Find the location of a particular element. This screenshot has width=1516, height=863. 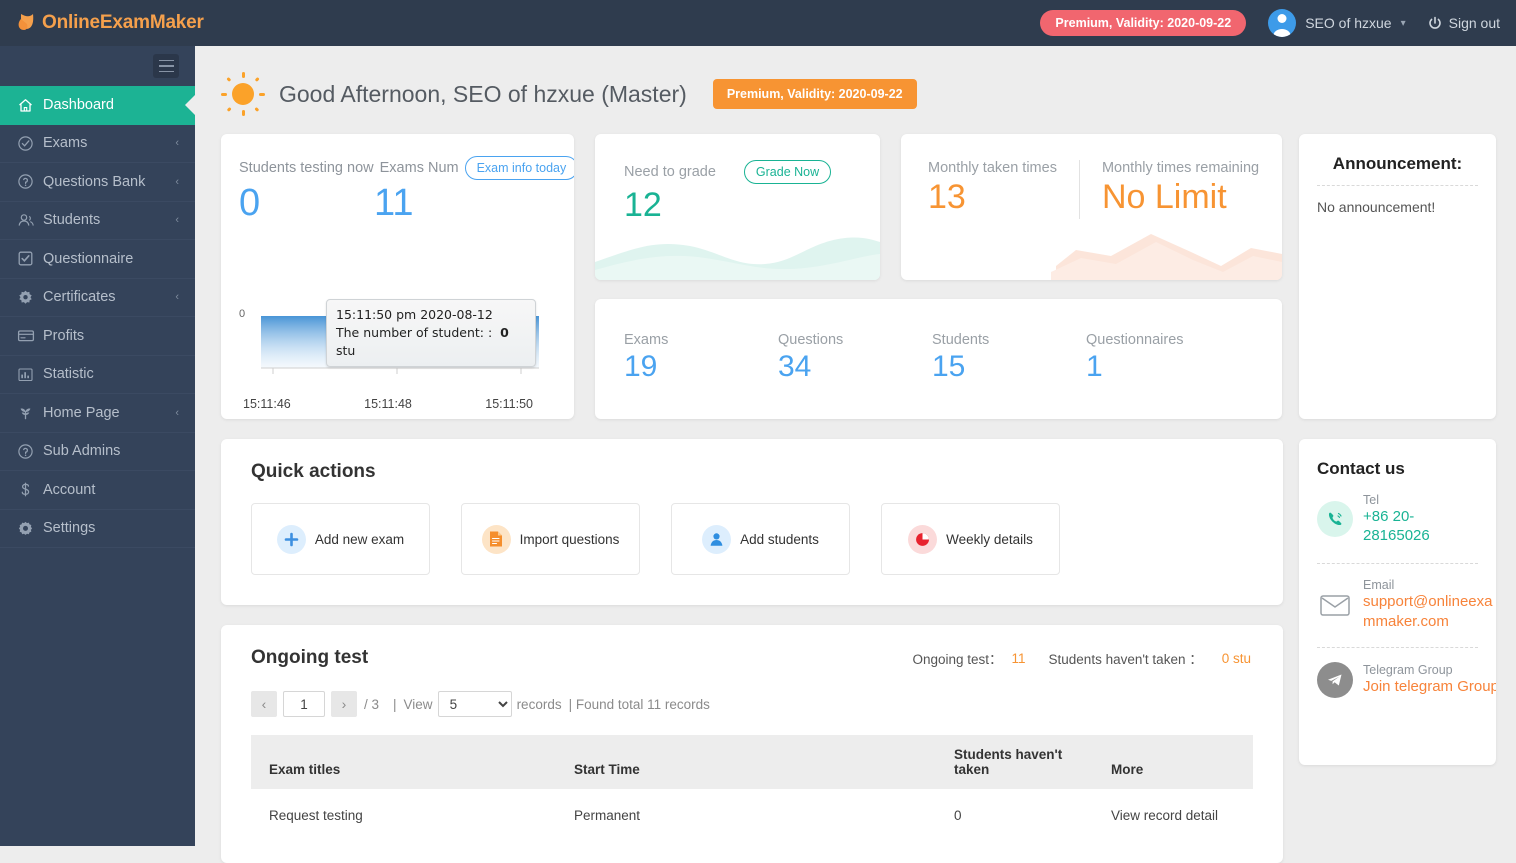

sidebar-item-account: Account is located at coordinates (97, 490).